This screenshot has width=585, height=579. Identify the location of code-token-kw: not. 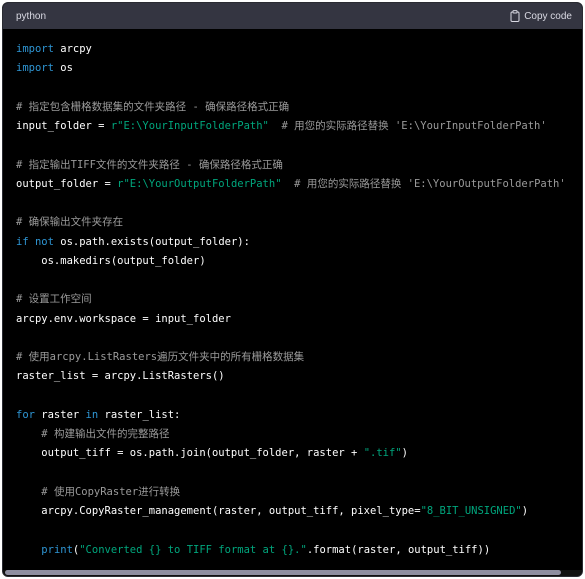
(44, 241).